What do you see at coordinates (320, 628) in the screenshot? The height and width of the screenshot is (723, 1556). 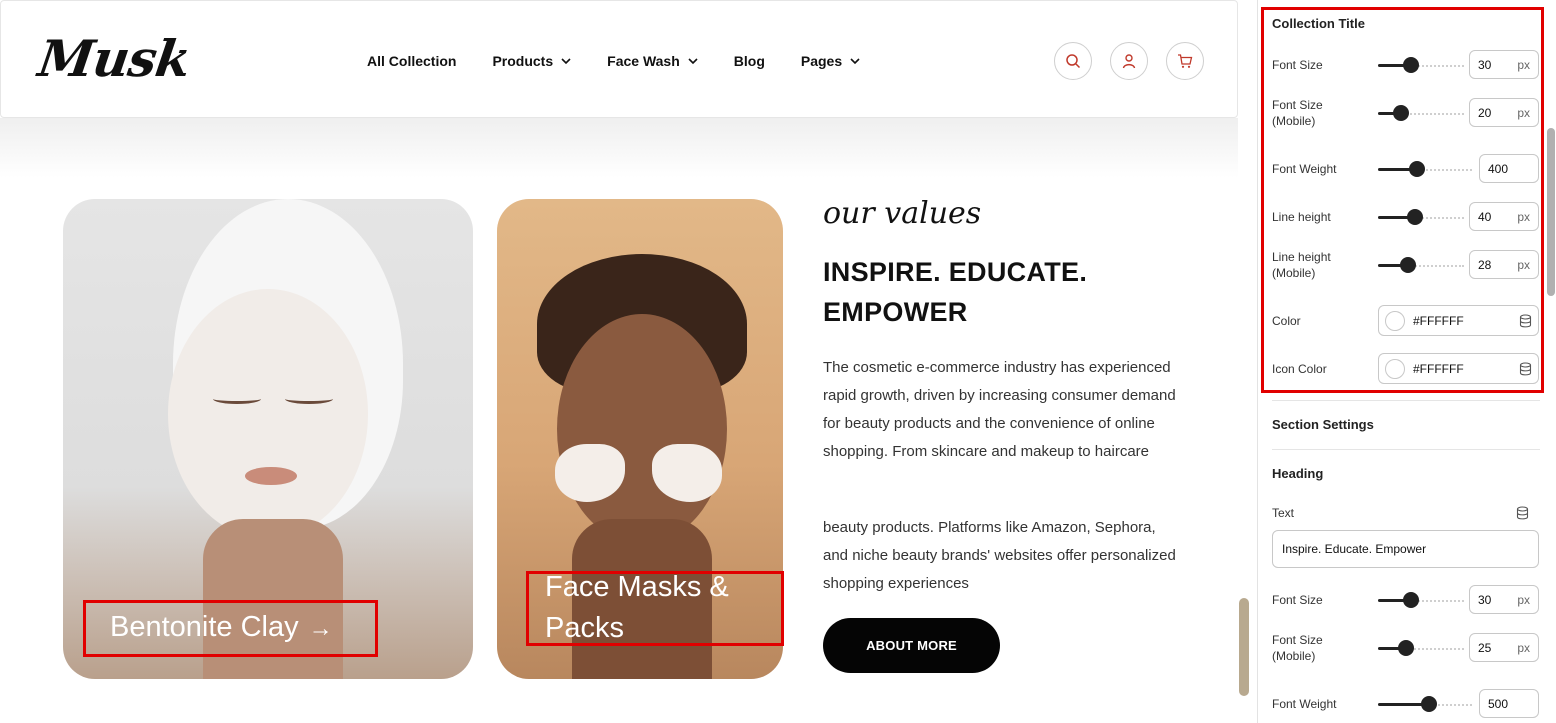 I see `arrow-right-icon: →` at bounding box center [320, 628].